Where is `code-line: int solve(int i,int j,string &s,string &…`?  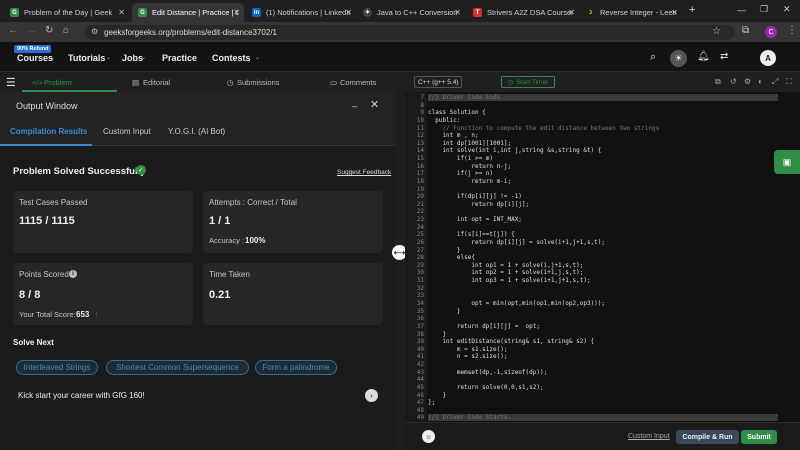
code-line: int solve(int i,int j,string &s,string &… is located at coordinates (514, 150).